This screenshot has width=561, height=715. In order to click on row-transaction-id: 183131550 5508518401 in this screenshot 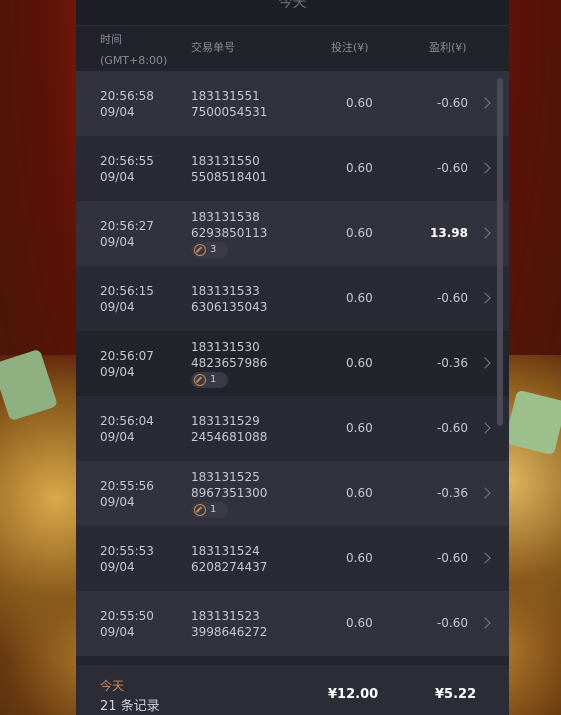, I will do `click(229, 169)`.